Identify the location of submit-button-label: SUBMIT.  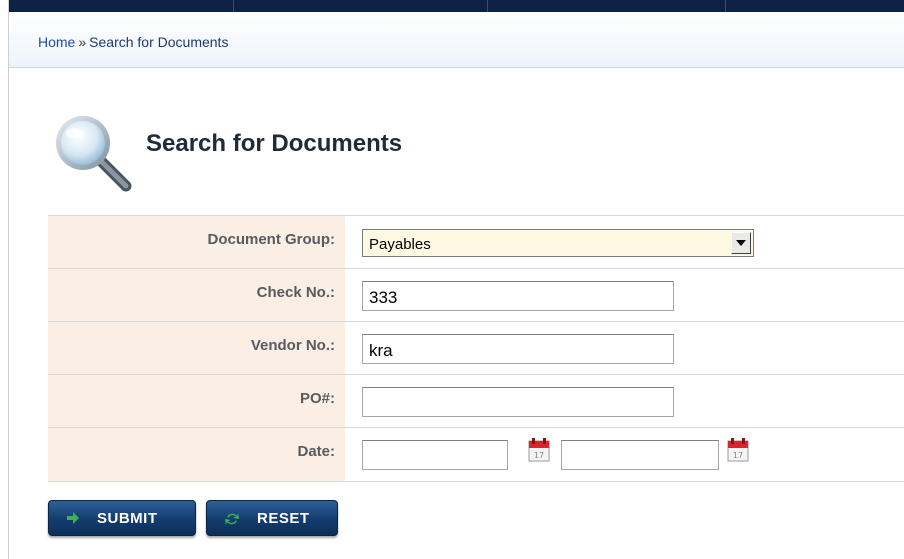
(127, 518).